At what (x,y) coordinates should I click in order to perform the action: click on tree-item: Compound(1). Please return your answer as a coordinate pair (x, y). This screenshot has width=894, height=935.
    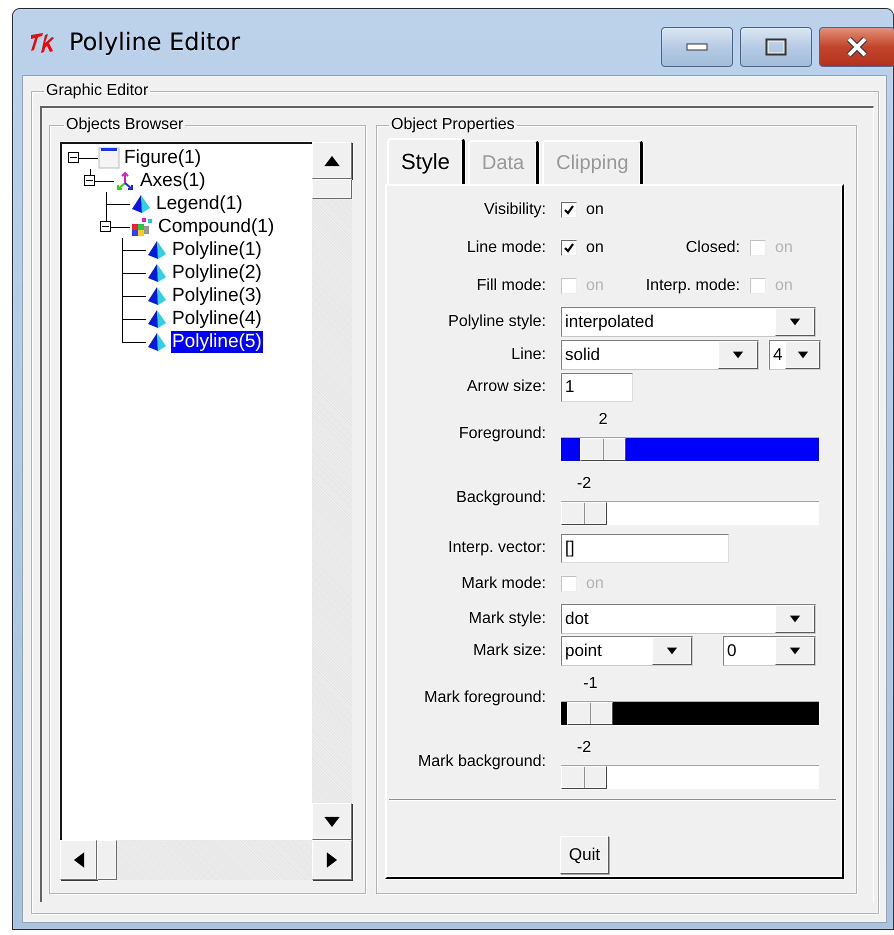
    Looking at the image, I should click on (216, 227).